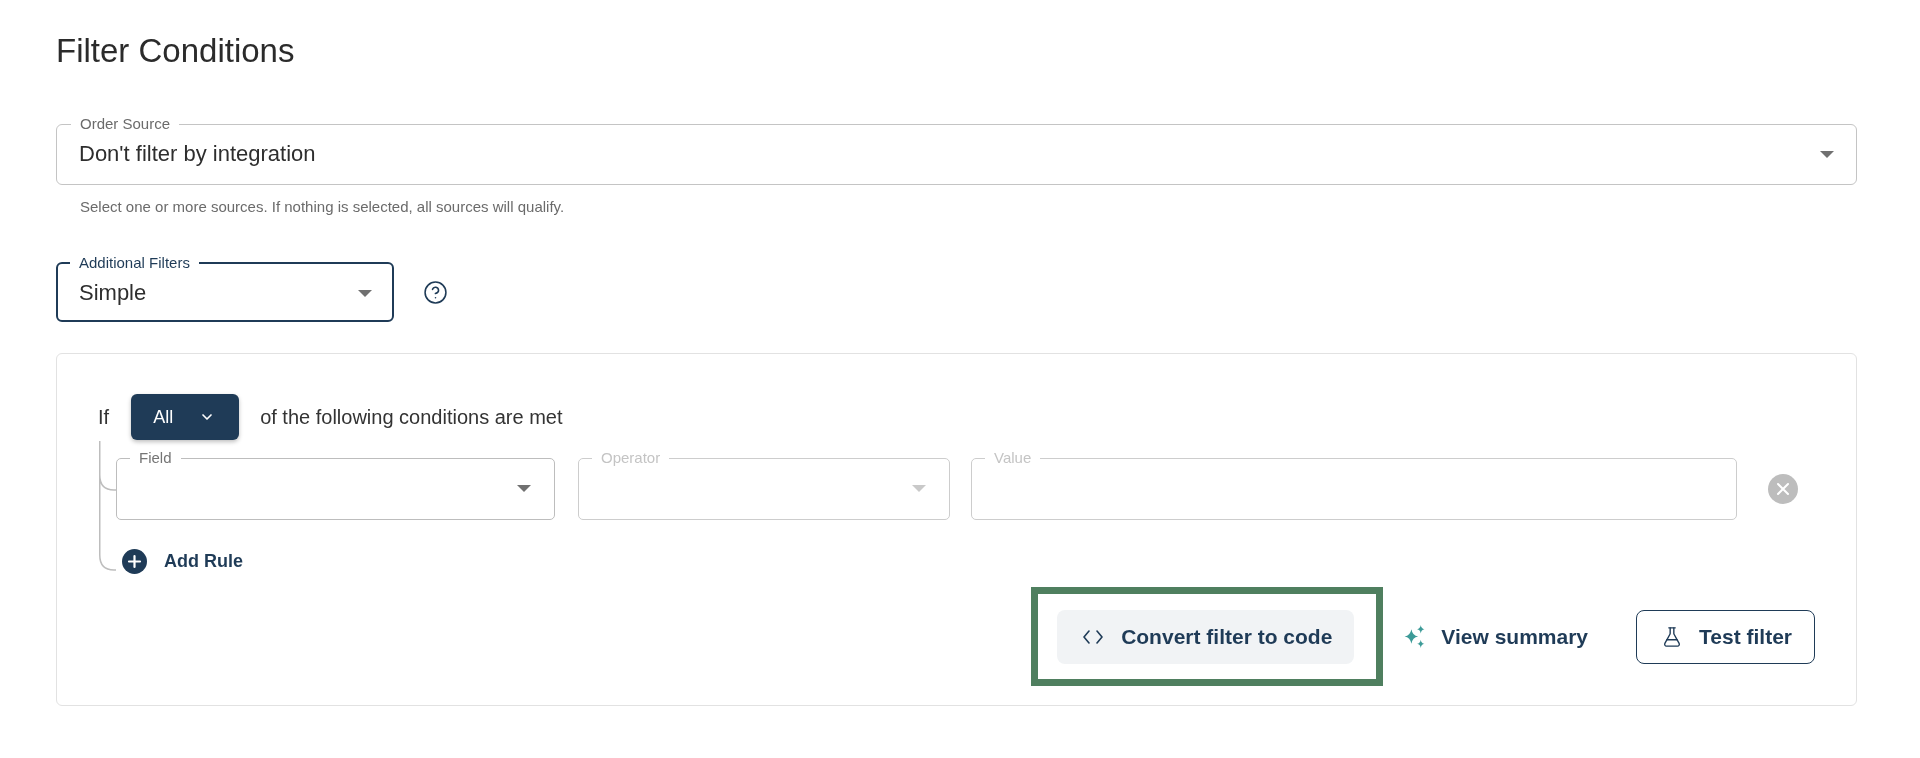  What do you see at coordinates (182, 561) in the screenshot?
I see `add-rule-button: Add Rule` at bounding box center [182, 561].